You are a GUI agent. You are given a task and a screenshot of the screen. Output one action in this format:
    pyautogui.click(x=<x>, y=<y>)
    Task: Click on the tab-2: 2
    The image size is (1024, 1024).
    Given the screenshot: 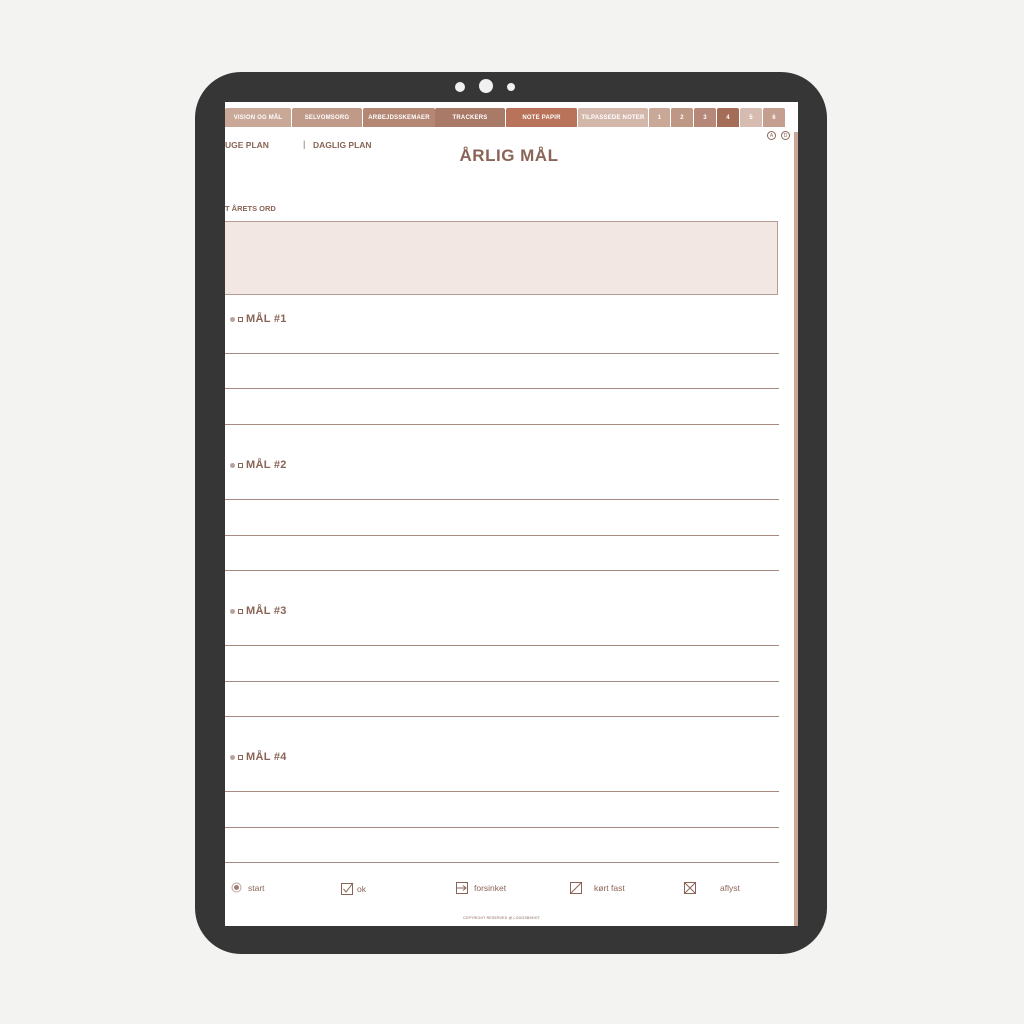 What is the action you would take?
    pyautogui.click(x=682, y=117)
    